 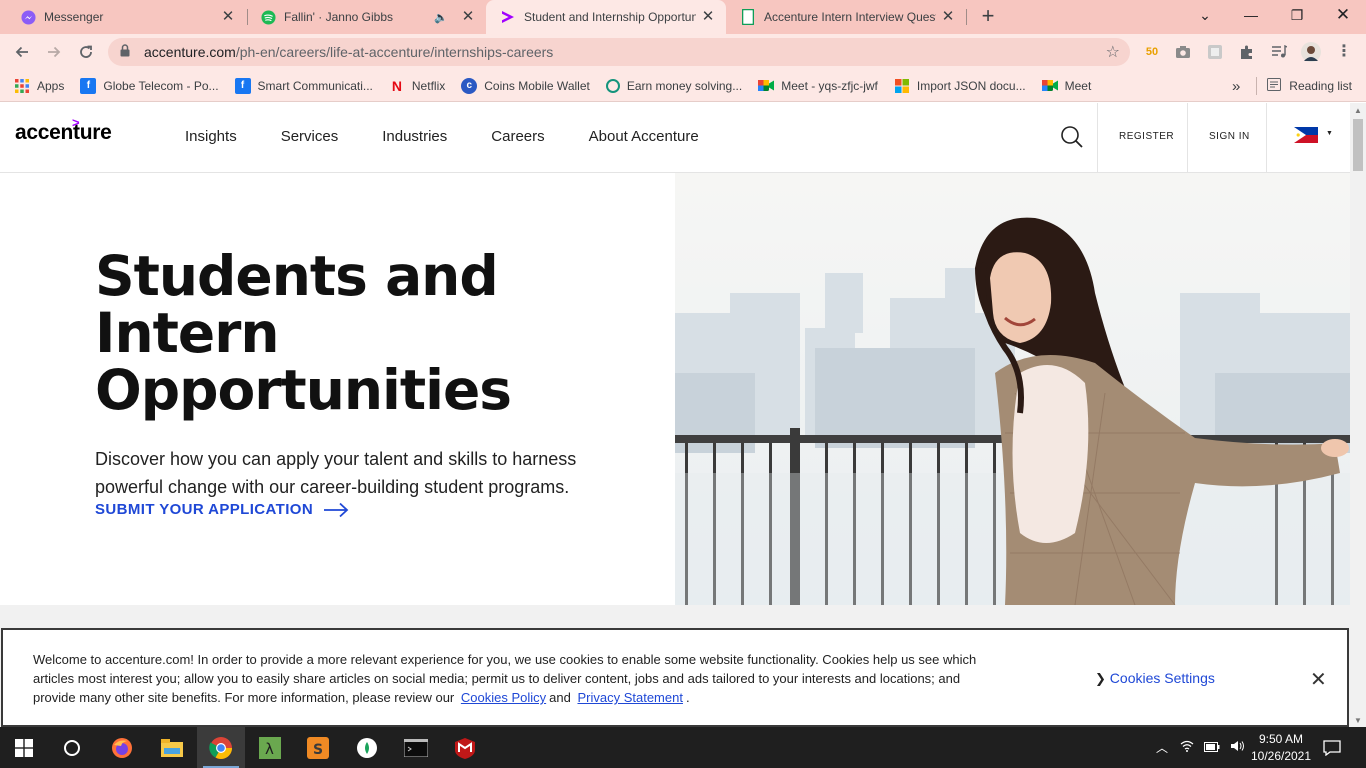 What do you see at coordinates (126, 17) in the screenshot?
I see `tab-messenger: Messenger ✕` at bounding box center [126, 17].